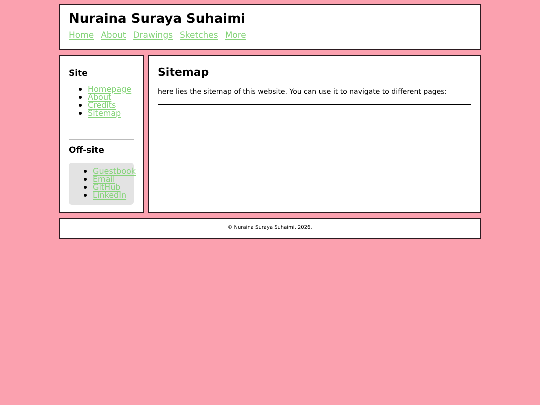 The width and height of the screenshot is (540, 405). Describe the element at coordinates (107, 188) in the screenshot. I see `sidebar-link: GitHub` at that location.